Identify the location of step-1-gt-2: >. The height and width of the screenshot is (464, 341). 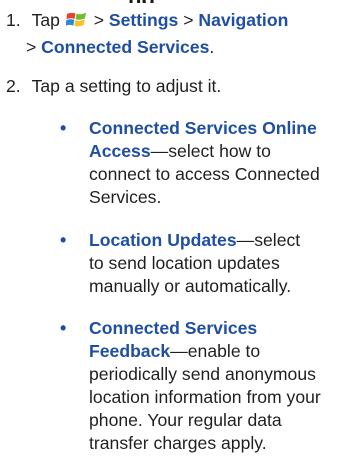
(188, 20).